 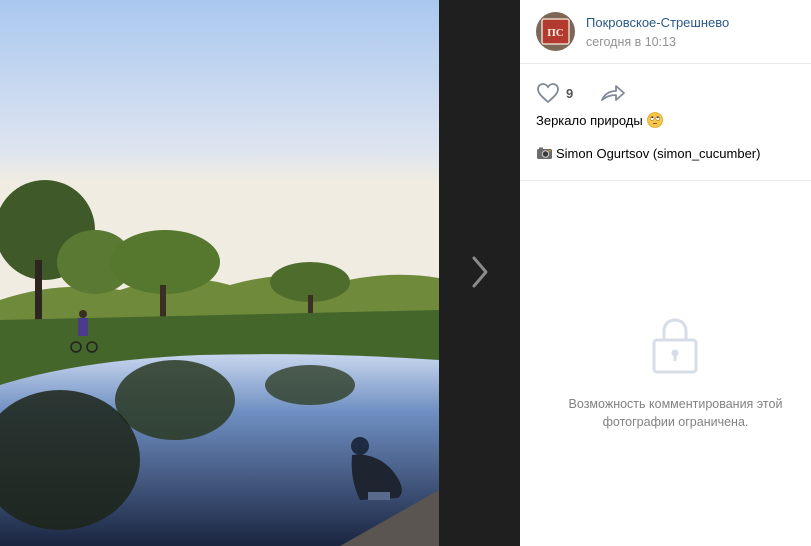 What do you see at coordinates (654, 120) in the screenshot?
I see `rolling-eyes-emoji-icon` at bounding box center [654, 120].